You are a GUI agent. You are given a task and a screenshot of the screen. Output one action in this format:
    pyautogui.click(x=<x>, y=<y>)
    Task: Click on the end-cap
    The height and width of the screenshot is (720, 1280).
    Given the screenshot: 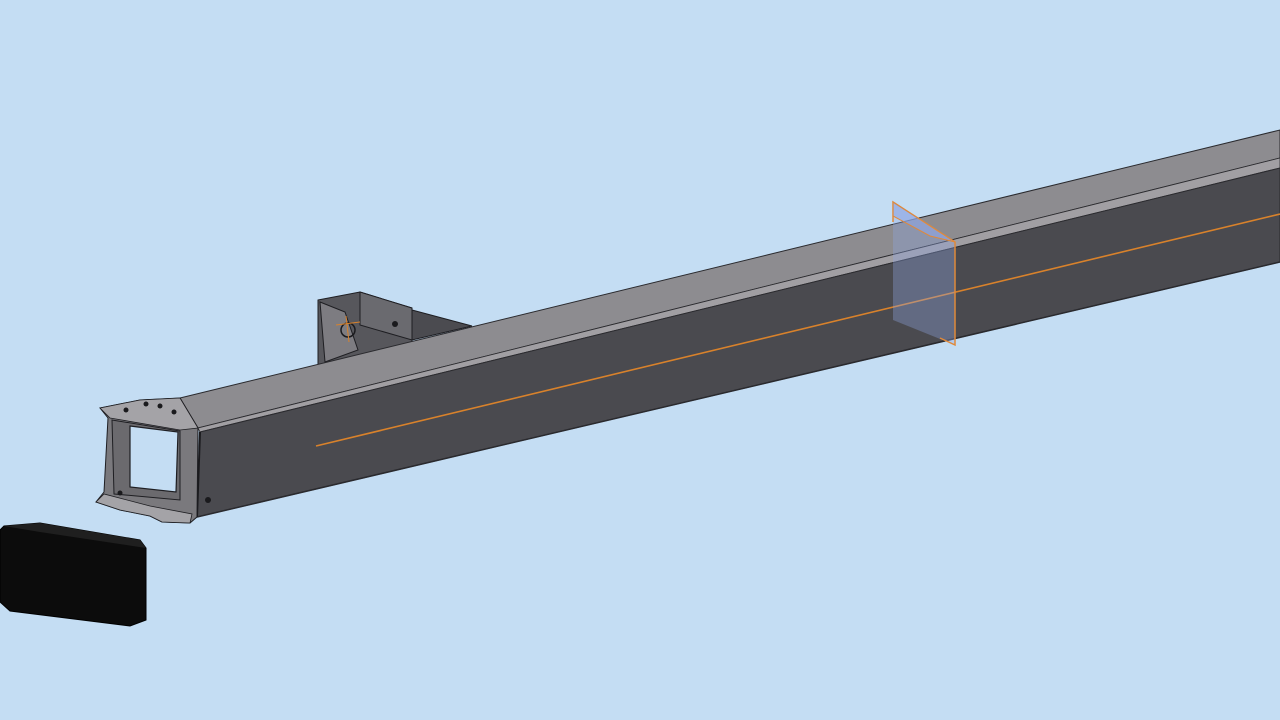 What is the action you would take?
    pyautogui.click(x=73, y=574)
    